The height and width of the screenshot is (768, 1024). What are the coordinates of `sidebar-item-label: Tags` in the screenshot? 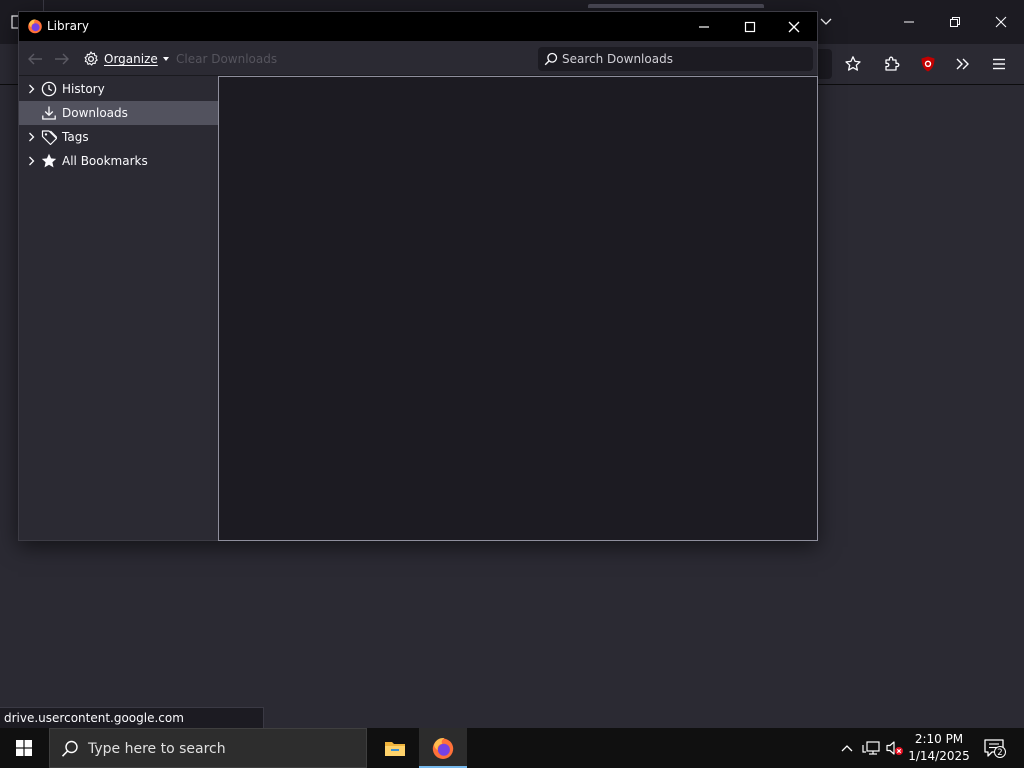 It's located at (75, 137).